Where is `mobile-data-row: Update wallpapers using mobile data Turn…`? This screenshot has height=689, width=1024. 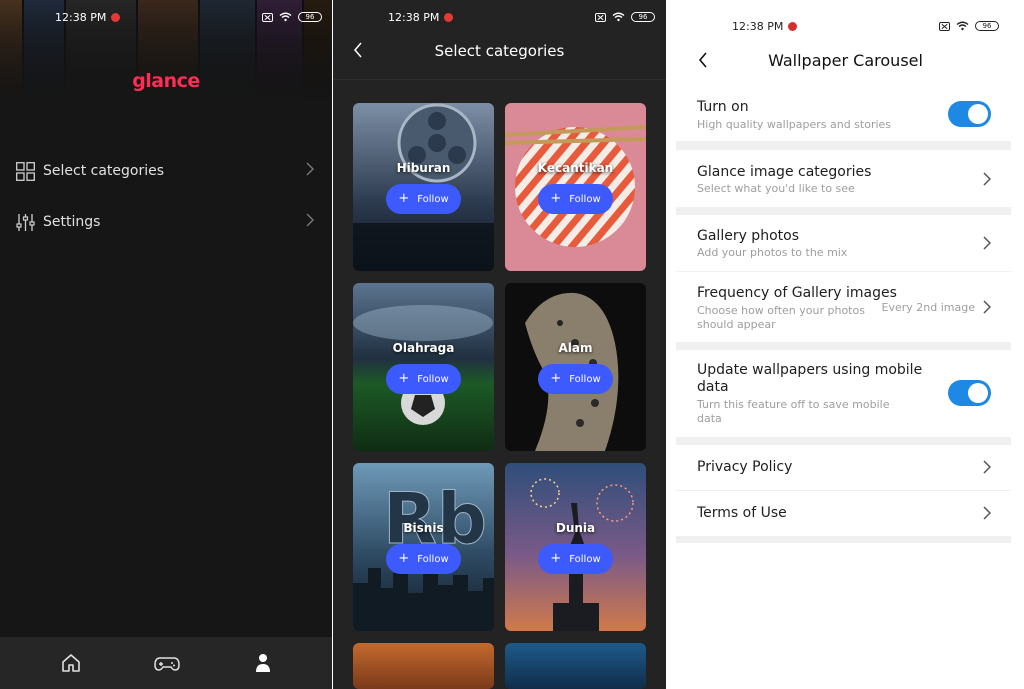
mobile-data-row: Update wallpapers using mobile data Turn… is located at coordinates (843, 393).